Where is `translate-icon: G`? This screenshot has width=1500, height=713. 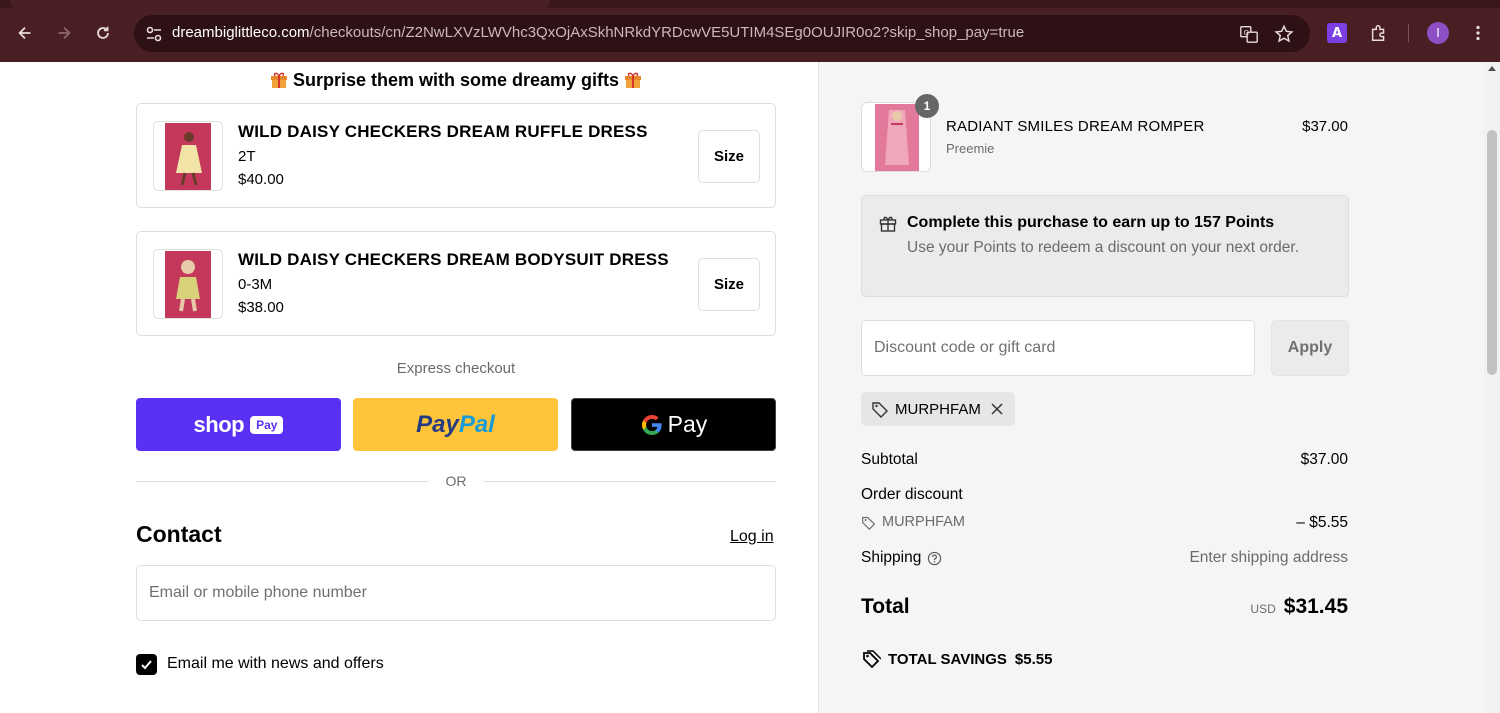 translate-icon: G is located at coordinates (1249, 34).